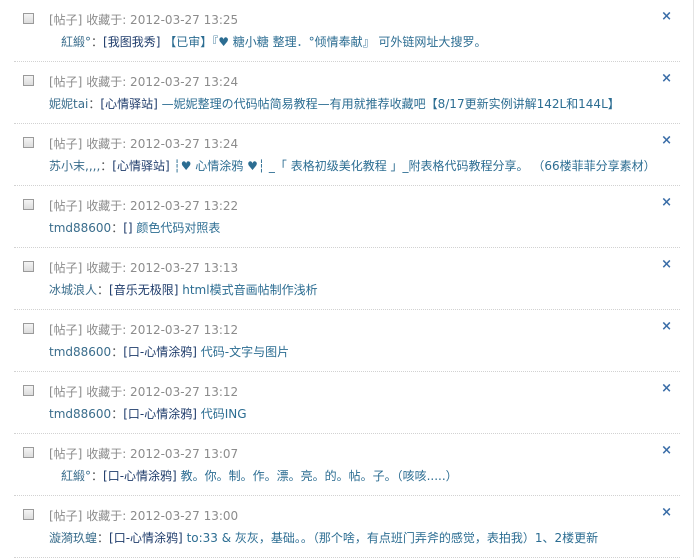 This screenshot has width=700, height=558. I want to click on forum-link: [], so click(127, 228).